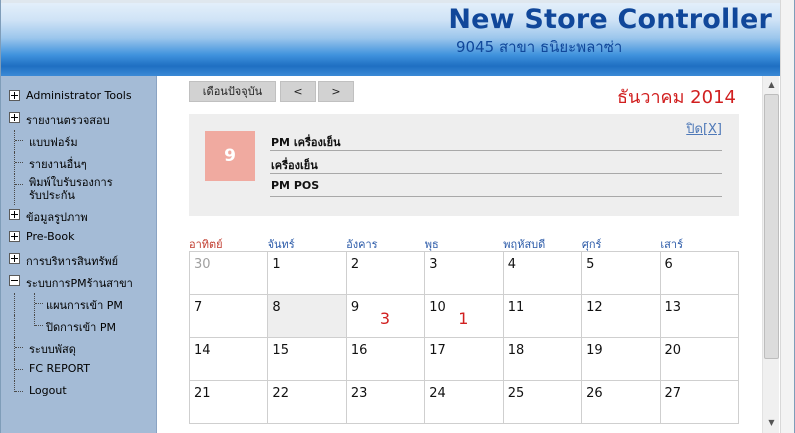  What do you see at coordinates (386, 402) in the screenshot?
I see `calendar-day-cell: 23` at bounding box center [386, 402].